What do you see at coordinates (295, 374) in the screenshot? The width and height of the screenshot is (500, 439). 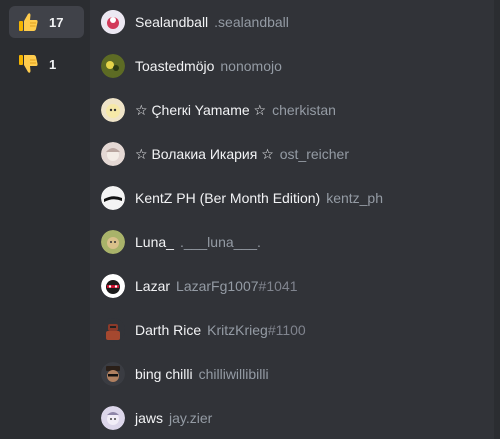 I see `list-item: bing chilli chilliwillibilli` at bounding box center [295, 374].